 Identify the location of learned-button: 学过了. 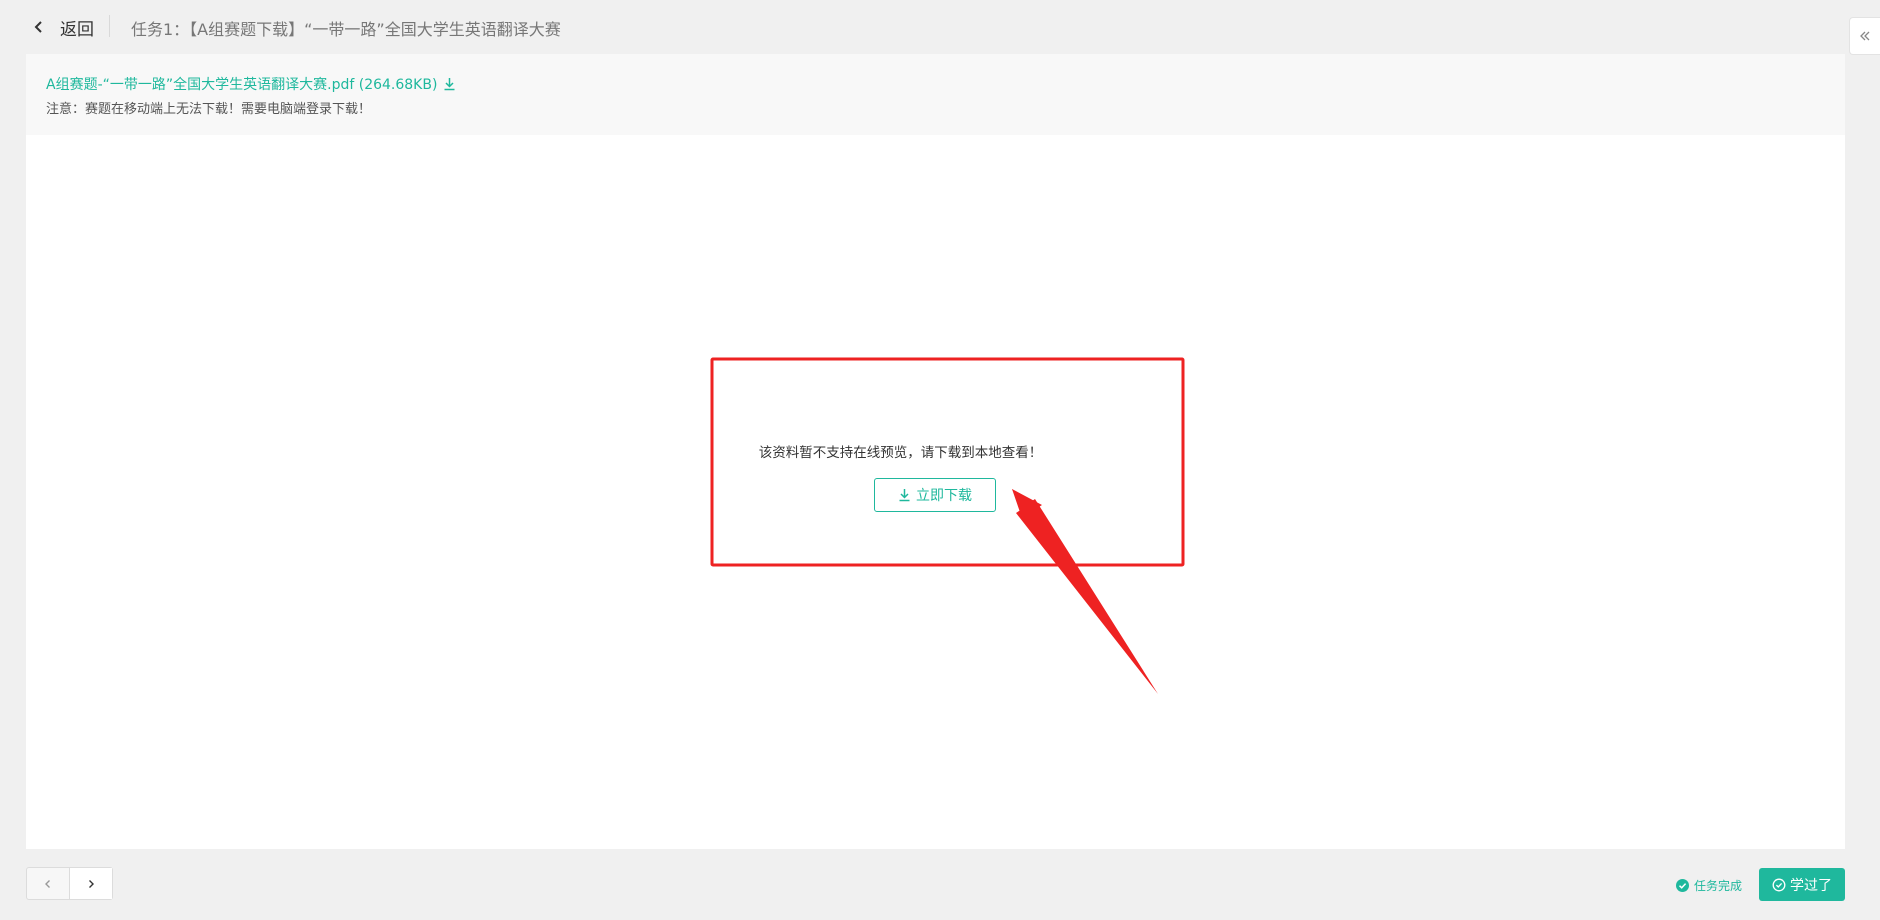
(1802, 884).